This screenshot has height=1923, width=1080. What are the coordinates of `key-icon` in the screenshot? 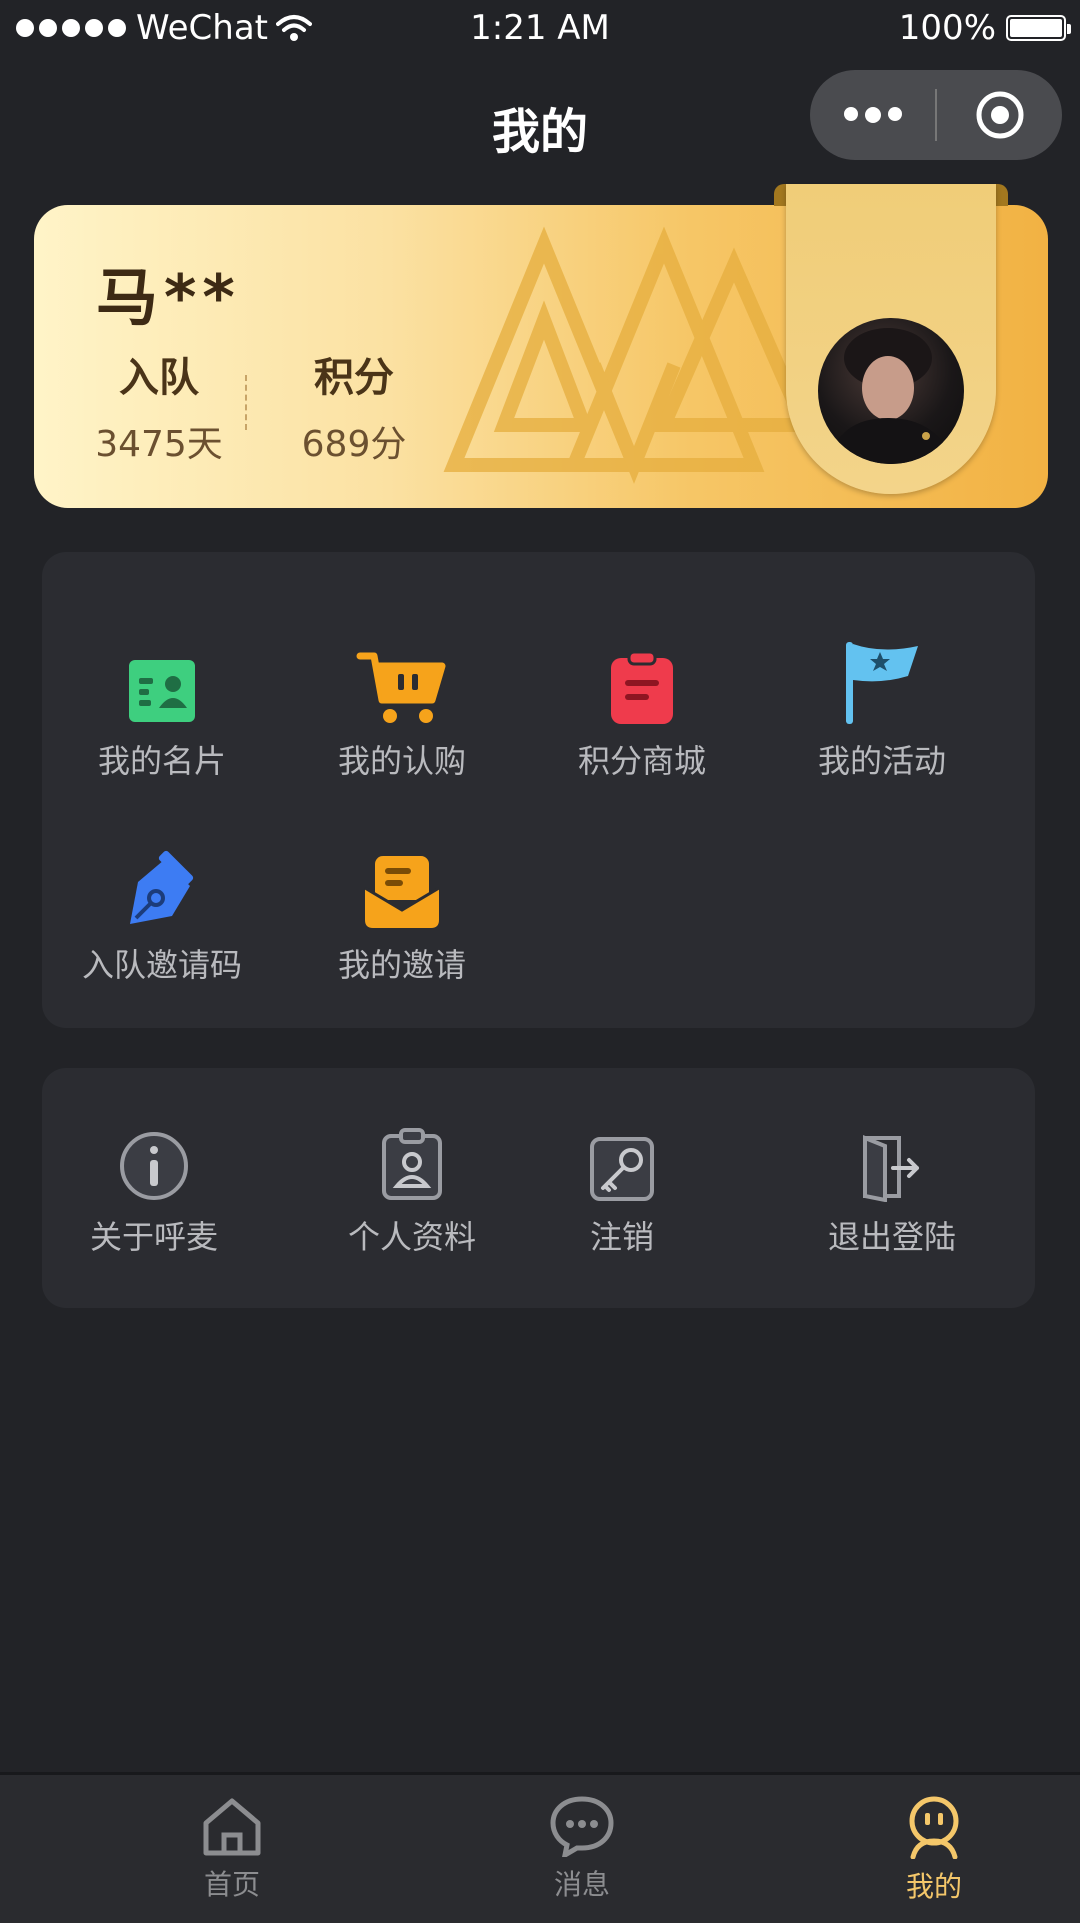 It's located at (622, 1169).